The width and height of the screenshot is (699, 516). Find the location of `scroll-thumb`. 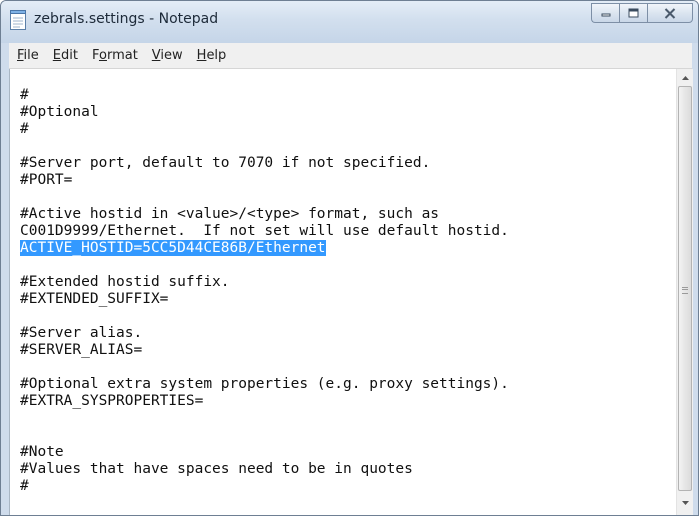

scroll-thumb is located at coordinates (685, 288).